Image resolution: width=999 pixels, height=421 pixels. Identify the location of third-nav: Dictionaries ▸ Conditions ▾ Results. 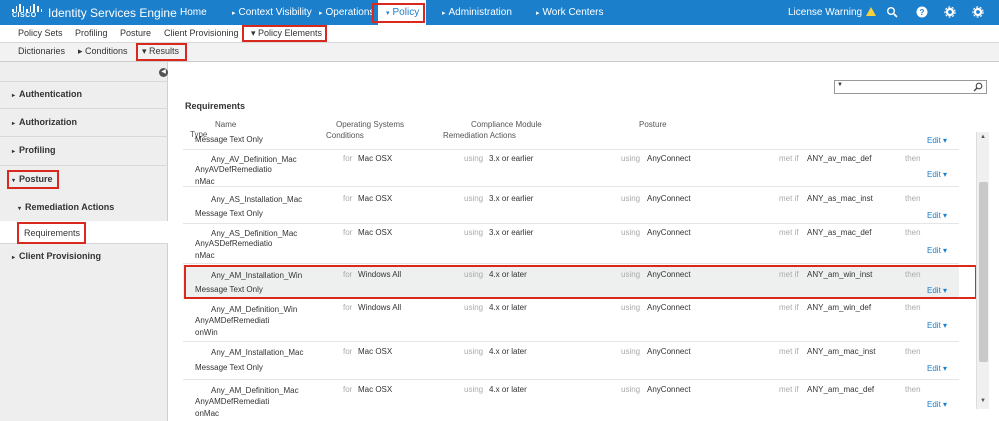
(499, 52).